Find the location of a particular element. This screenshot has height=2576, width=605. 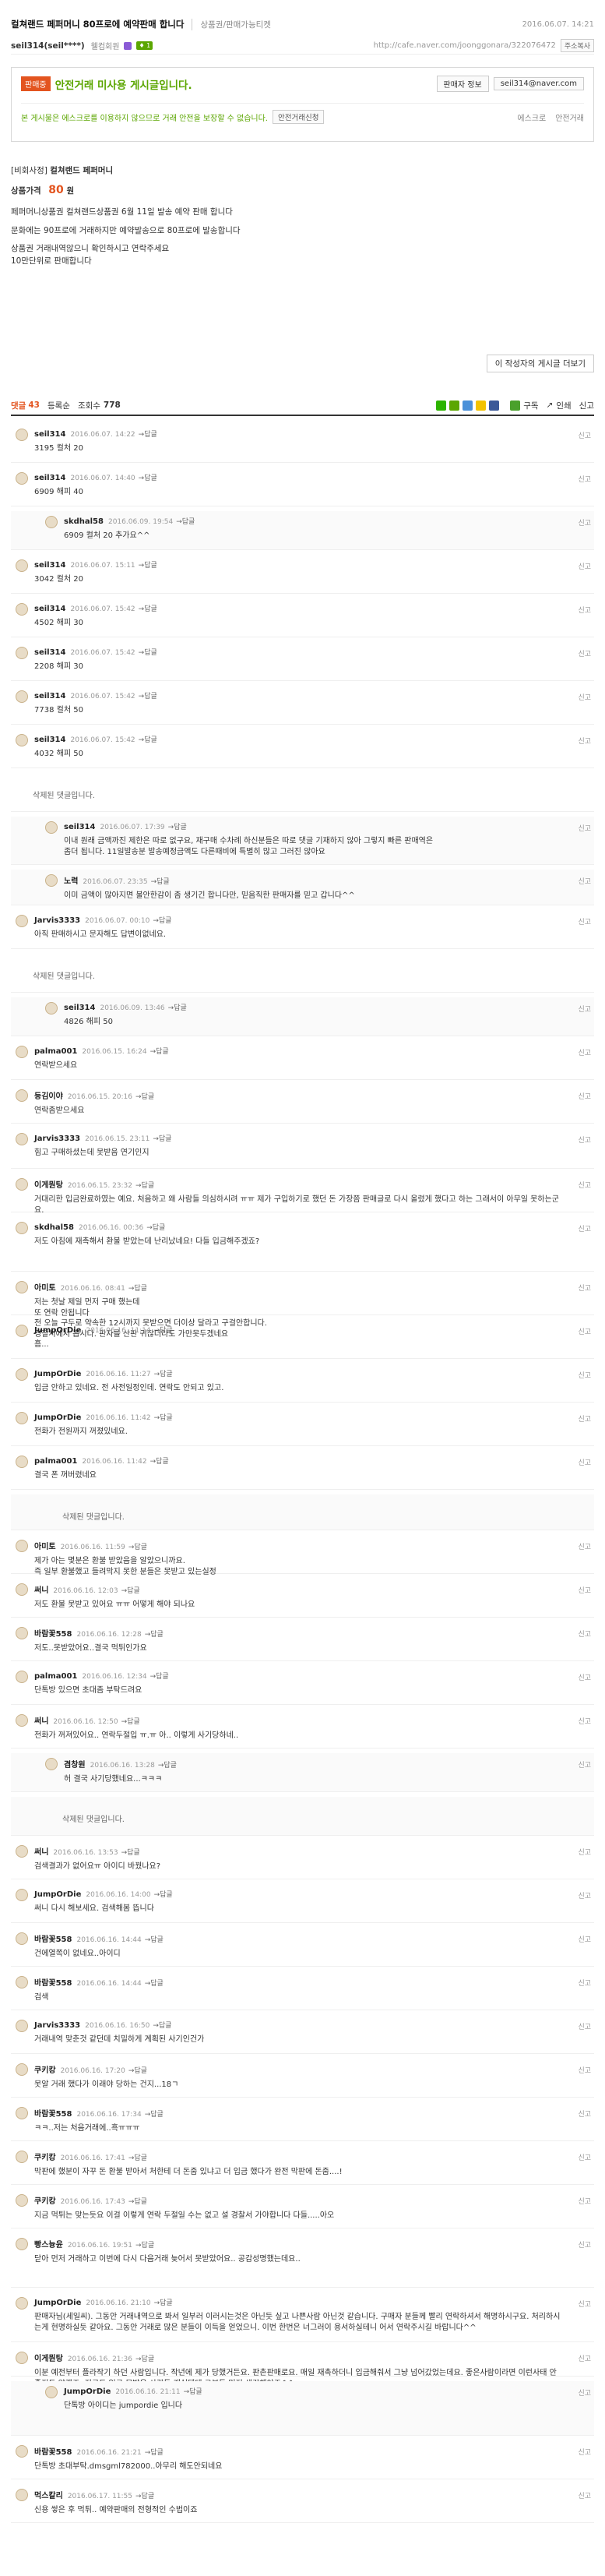

safe-trade-apply-button: 안전거래신청 is located at coordinates (299, 117).